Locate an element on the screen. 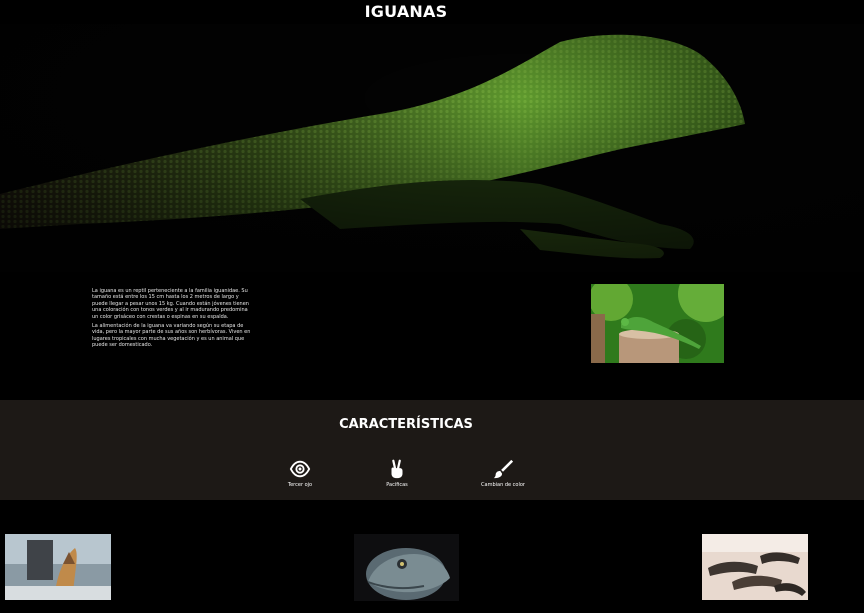 The image size is (864, 613). page-title: IGUANAS is located at coordinates (406, 11).